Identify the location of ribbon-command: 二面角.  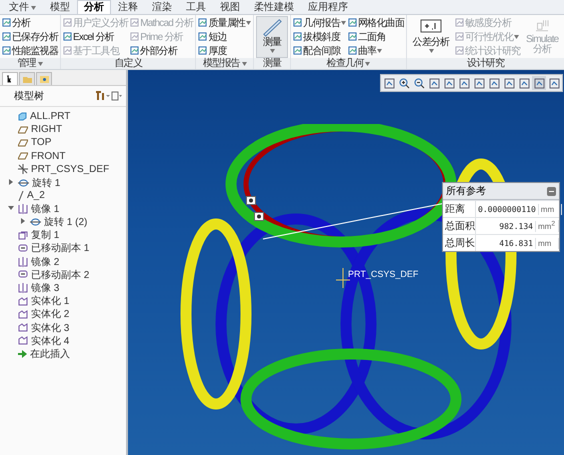
(376, 36).